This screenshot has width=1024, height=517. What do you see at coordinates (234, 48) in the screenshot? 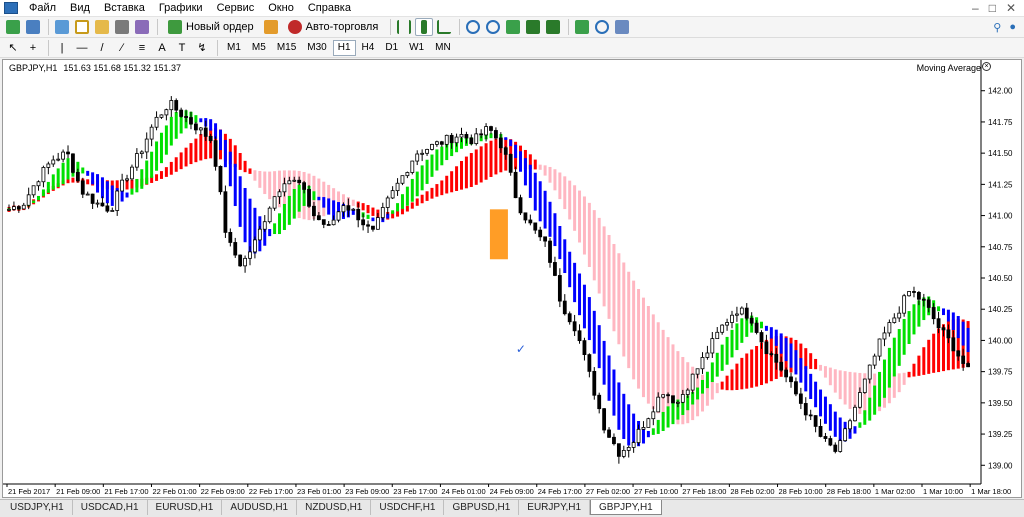
I see `timeframe-m1: M1` at bounding box center [234, 48].